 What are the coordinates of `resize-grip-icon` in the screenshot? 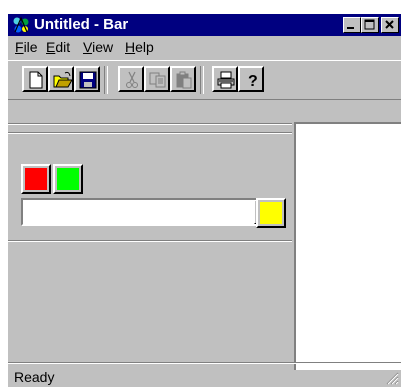 It's located at (392, 378).